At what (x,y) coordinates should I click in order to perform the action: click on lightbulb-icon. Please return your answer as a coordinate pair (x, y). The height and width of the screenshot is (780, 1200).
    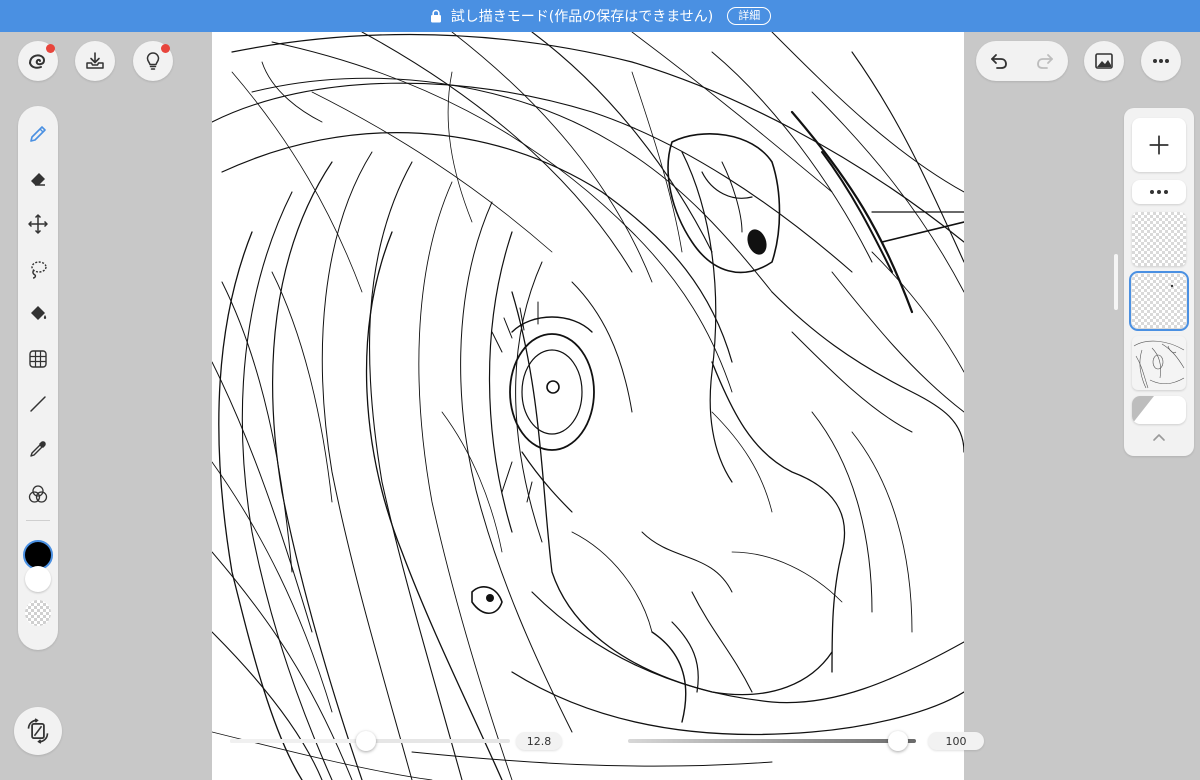
    Looking at the image, I should click on (153, 61).